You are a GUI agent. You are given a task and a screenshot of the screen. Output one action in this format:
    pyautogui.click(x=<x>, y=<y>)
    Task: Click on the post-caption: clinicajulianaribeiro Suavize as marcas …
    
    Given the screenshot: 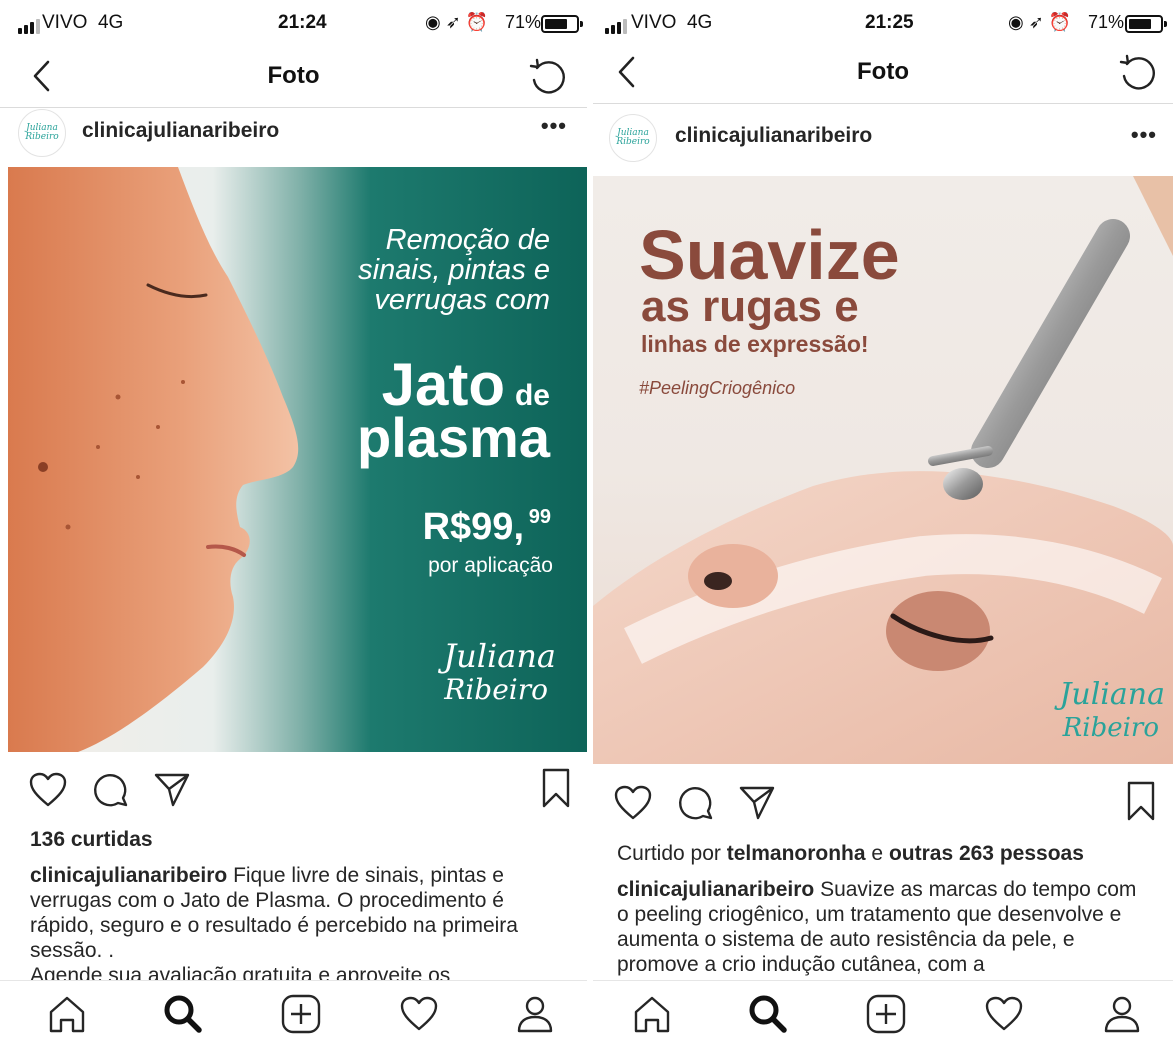 What is the action you would take?
    pyautogui.click(x=885, y=927)
    